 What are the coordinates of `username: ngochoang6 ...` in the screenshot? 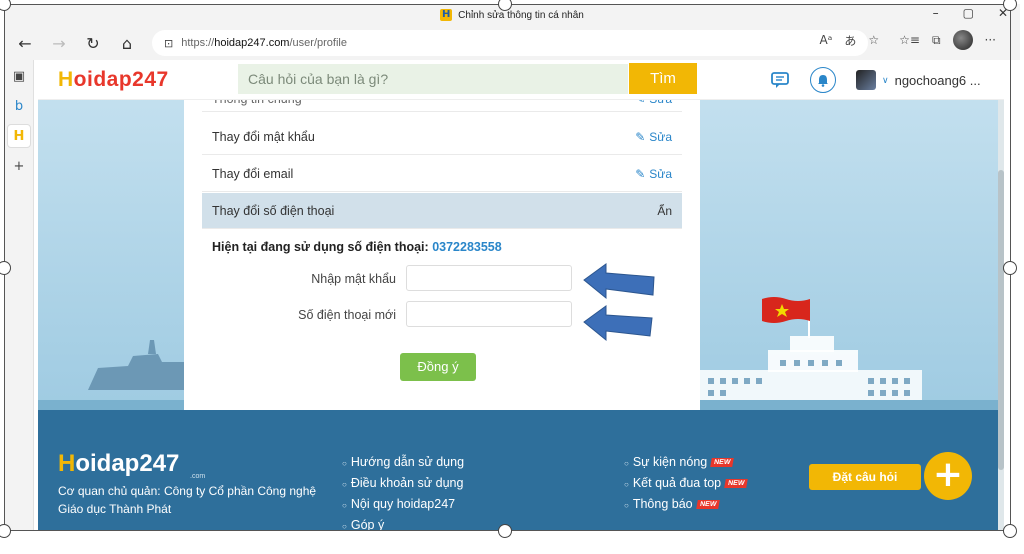 It's located at (937, 80).